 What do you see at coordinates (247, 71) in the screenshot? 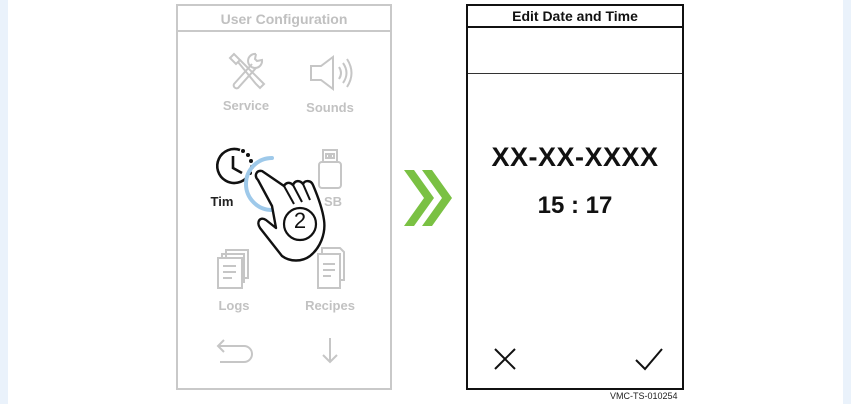
I see `tools-icon` at bounding box center [247, 71].